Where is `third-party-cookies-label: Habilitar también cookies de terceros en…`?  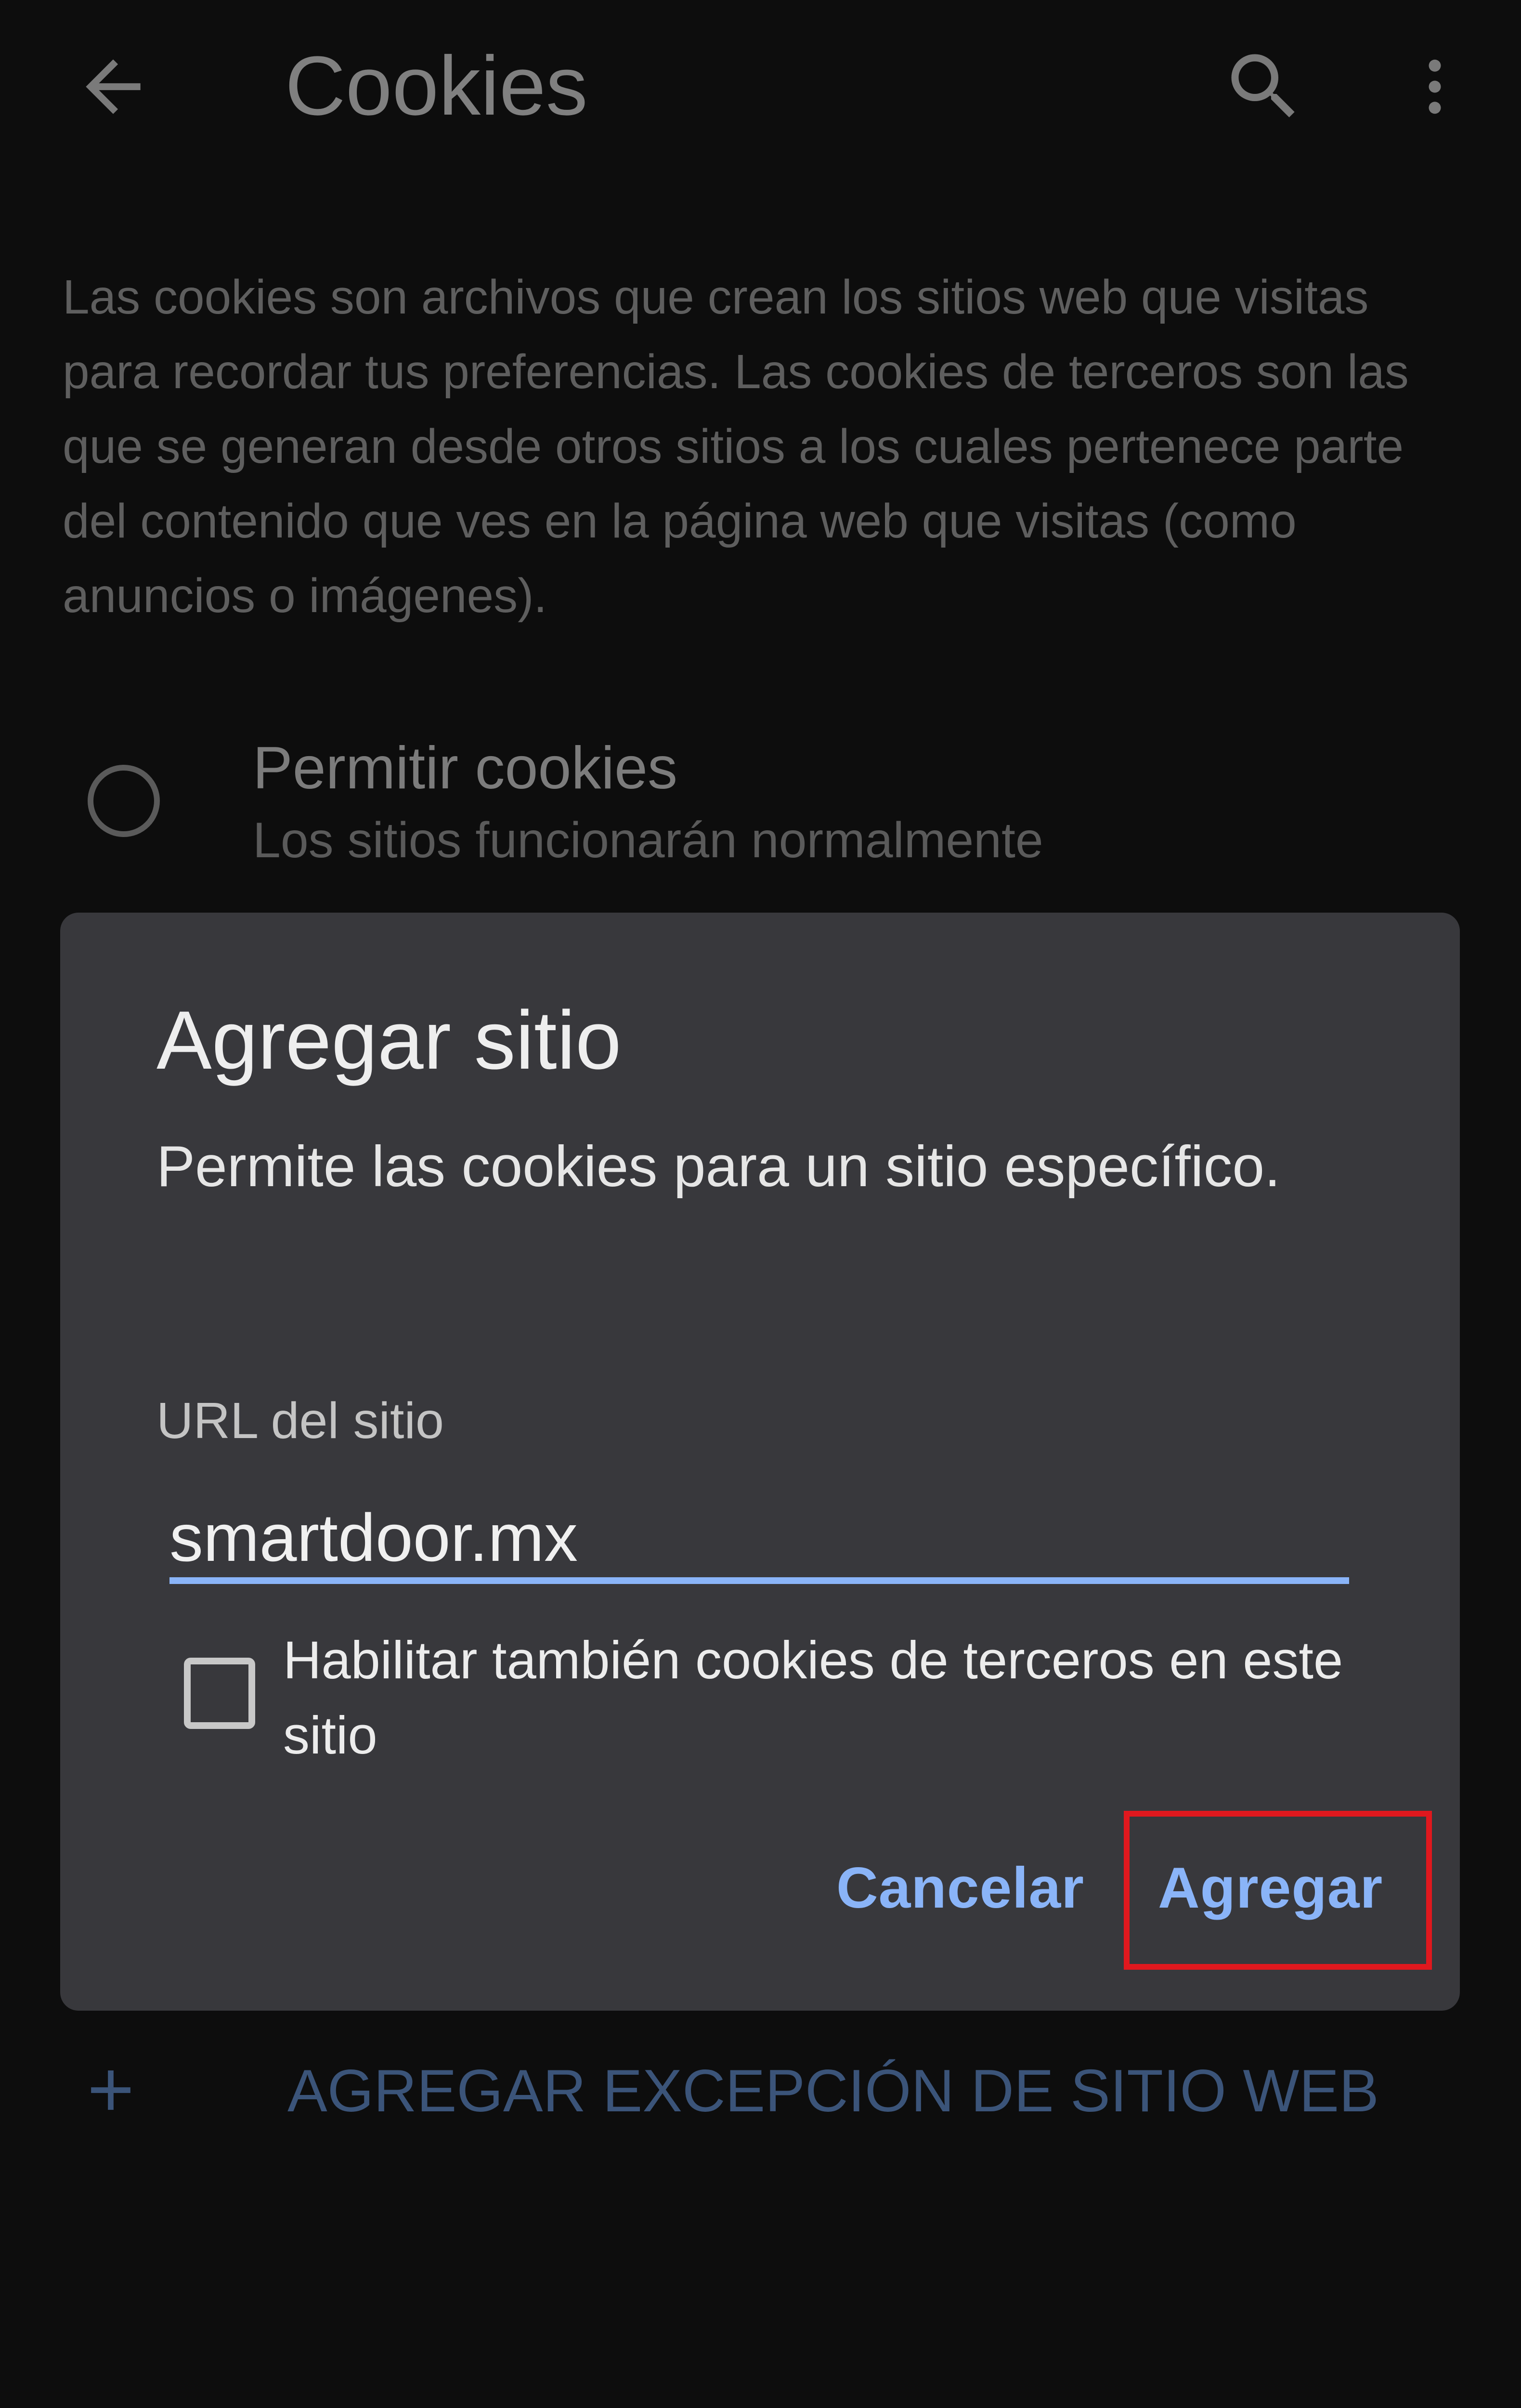
third-party-cookies-label: Habilitar también cookies de terceros en… is located at coordinates (846, 1698).